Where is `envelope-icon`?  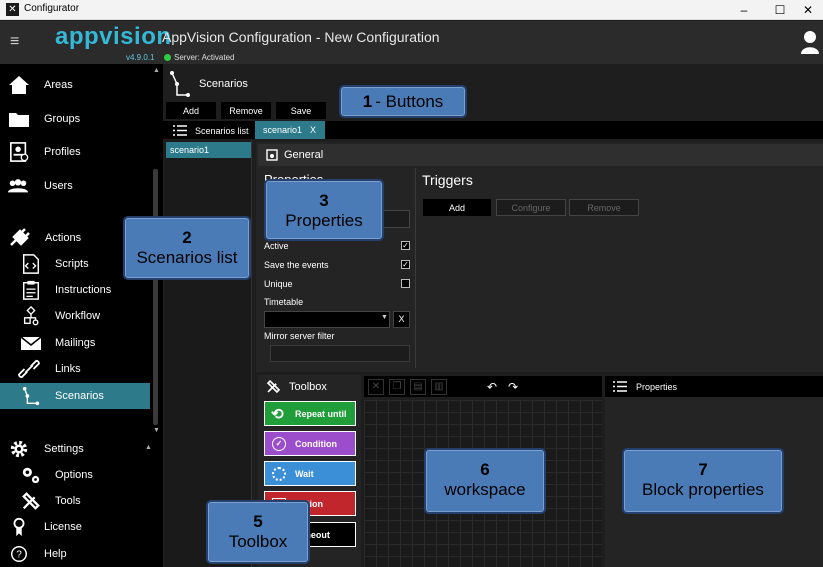 envelope-icon is located at coordinates (31, 343).